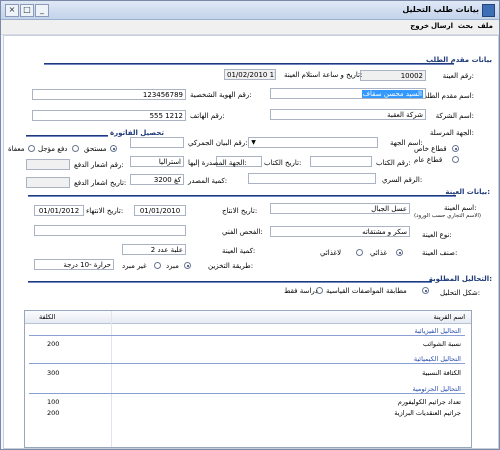  I want to click on radio-not-chilled, so click(157, 265).